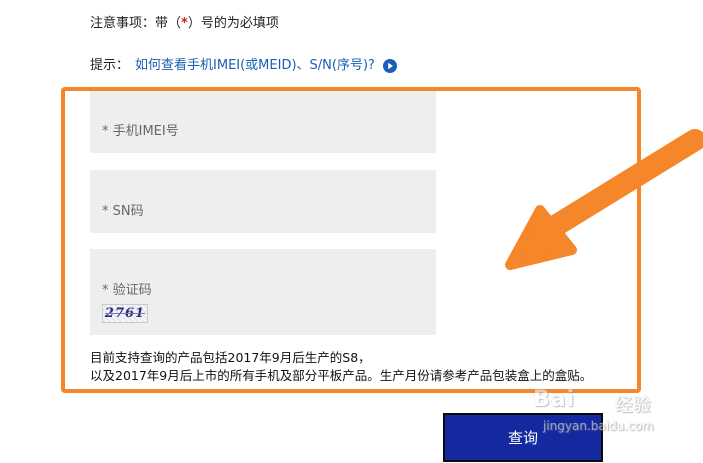  I want to click on watermark-url: jingyan.baidu.com, so click(598, 426).